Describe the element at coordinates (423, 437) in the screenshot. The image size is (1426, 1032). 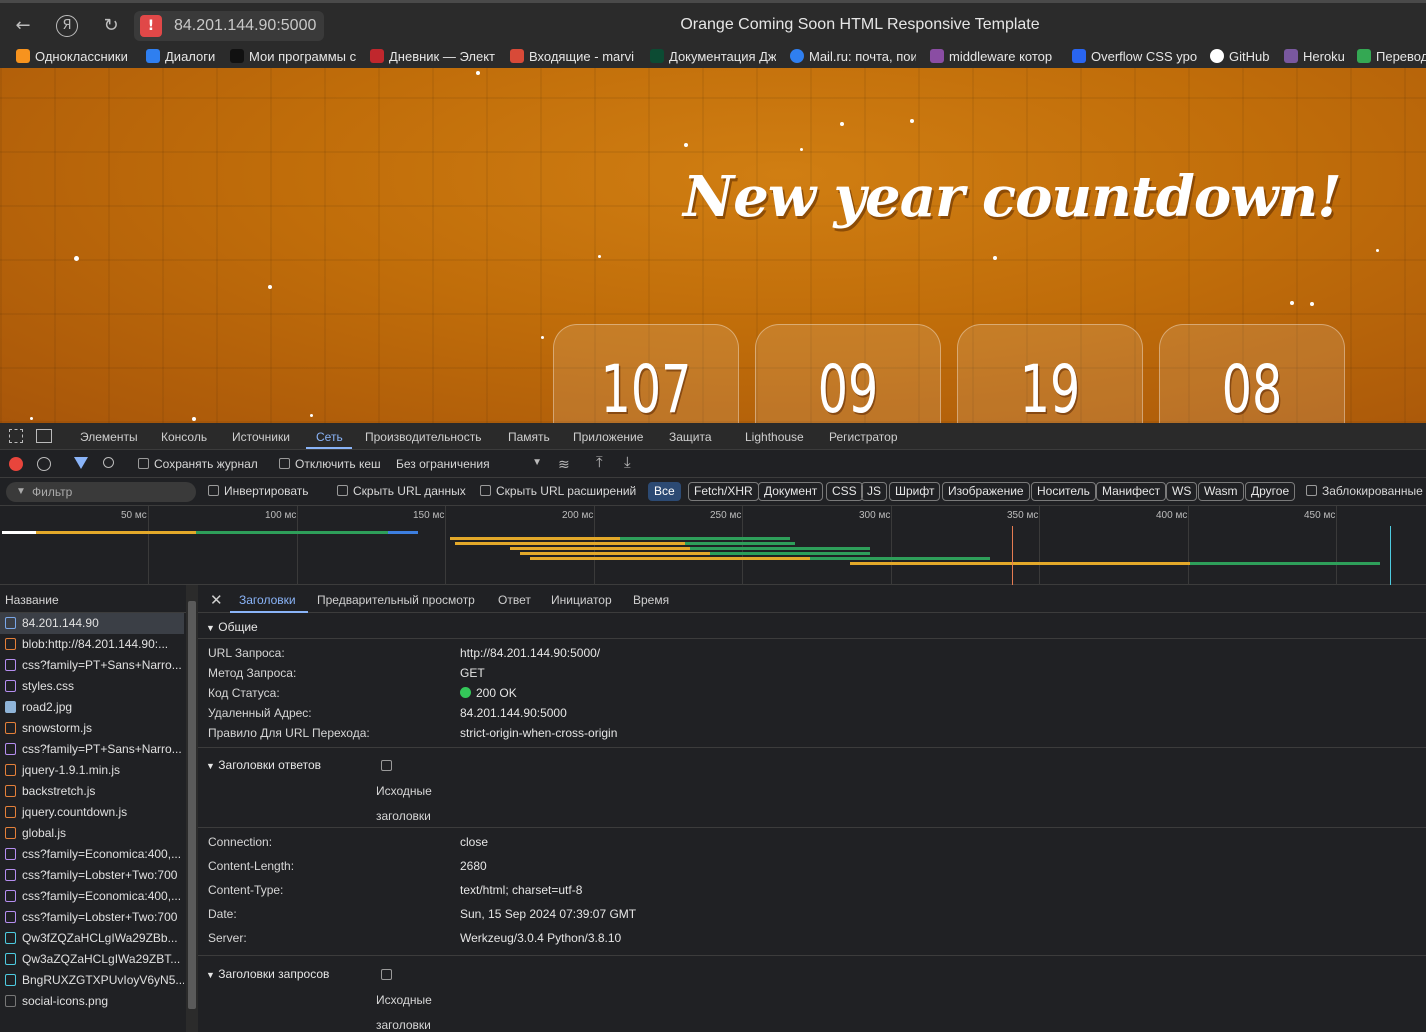
I see `tab-performance: Производительность` at that location.